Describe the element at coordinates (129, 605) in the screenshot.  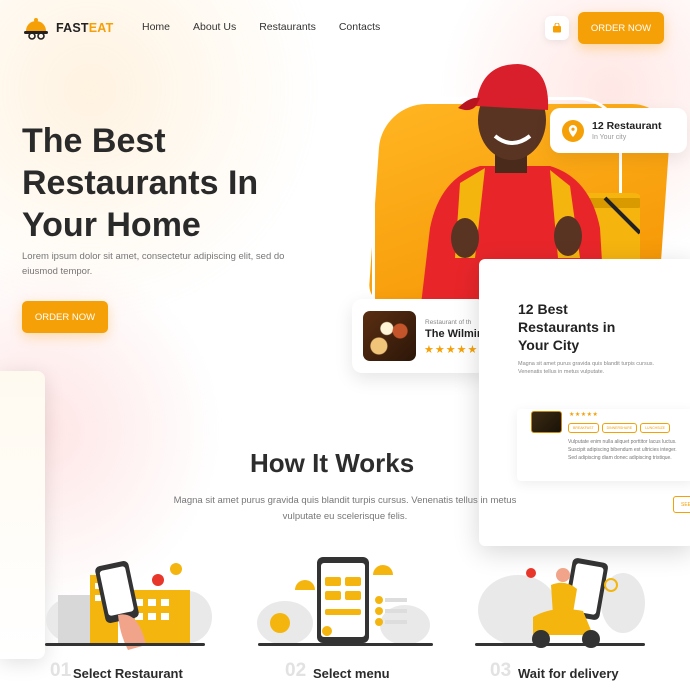
I see `select-restaurant-illustration` at that location.